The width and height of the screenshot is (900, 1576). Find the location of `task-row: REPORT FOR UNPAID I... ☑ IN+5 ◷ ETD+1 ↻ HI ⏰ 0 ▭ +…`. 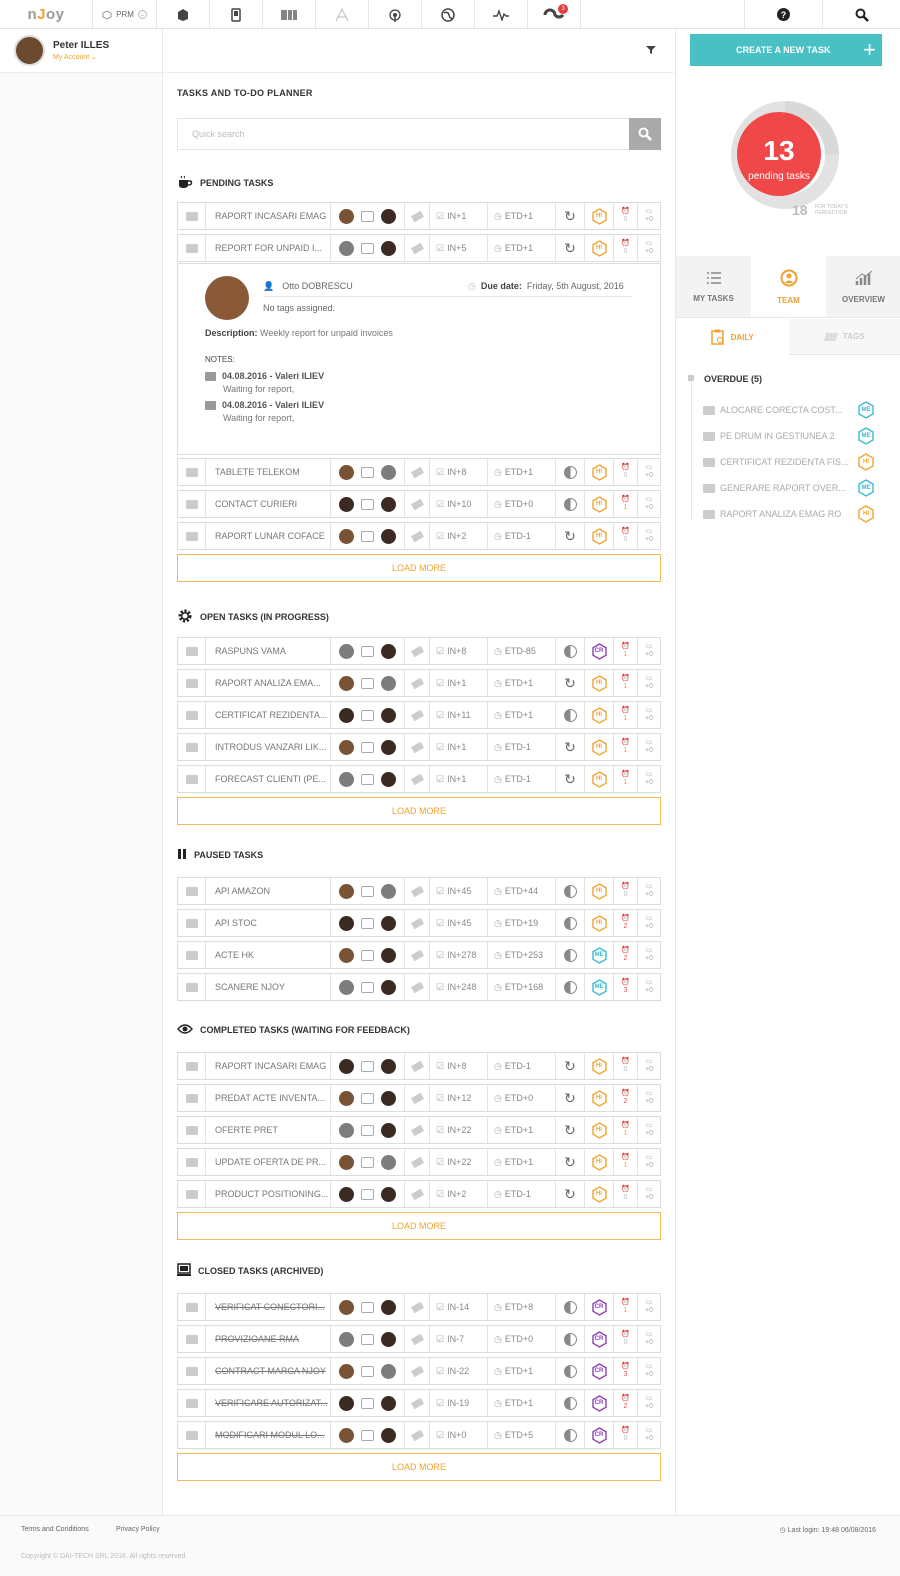

task-row: REPORT FOR UNPAID I... ☑ IN+5 ◷ ETD+1 ↻ HI ⏰ 0 ▭ +… is located at coordinates (419, 248).